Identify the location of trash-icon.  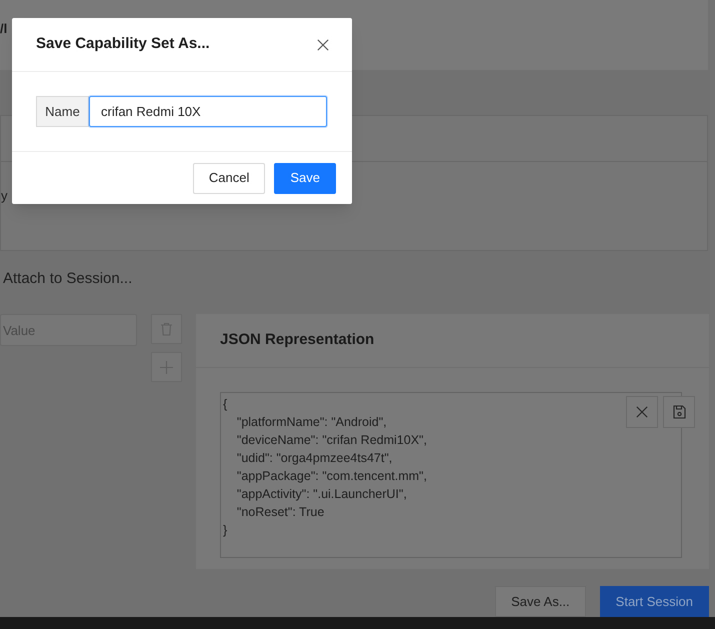
(166, 329).